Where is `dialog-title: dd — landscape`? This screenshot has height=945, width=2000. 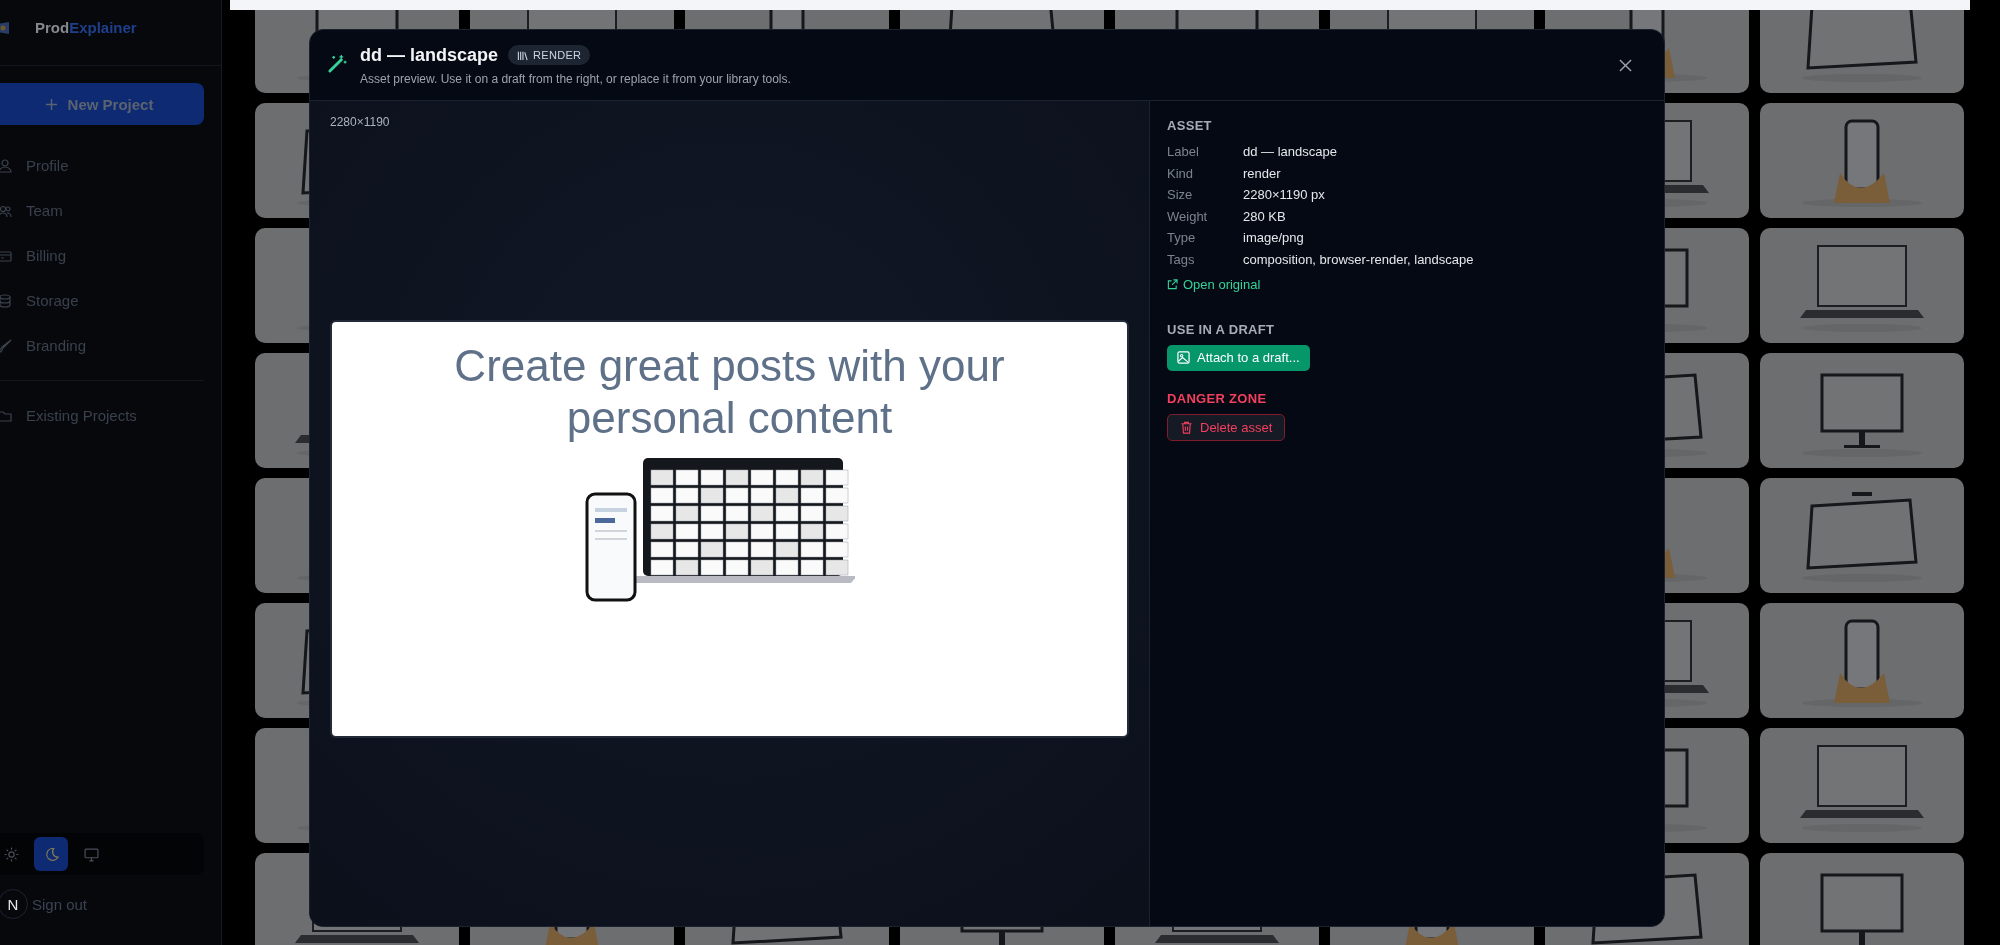
dialog-title: dd — landscape is located at coordinates (429, 55).